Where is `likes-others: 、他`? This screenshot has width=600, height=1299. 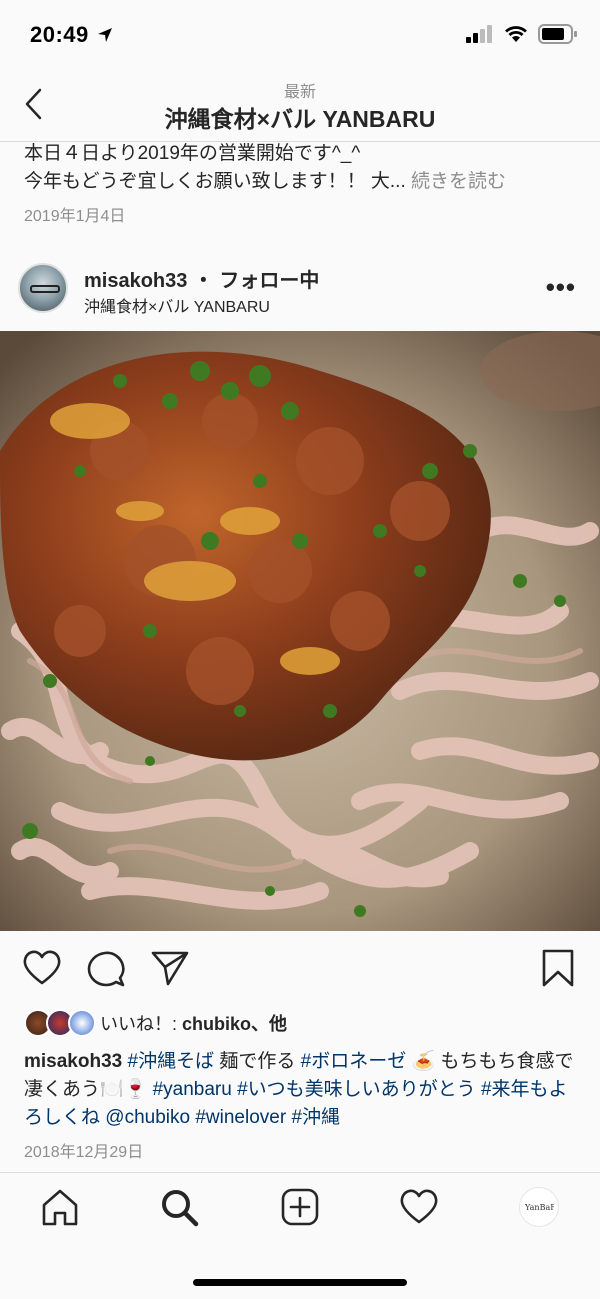
likes-others: 、他 is located at coordinates (269, 1024).